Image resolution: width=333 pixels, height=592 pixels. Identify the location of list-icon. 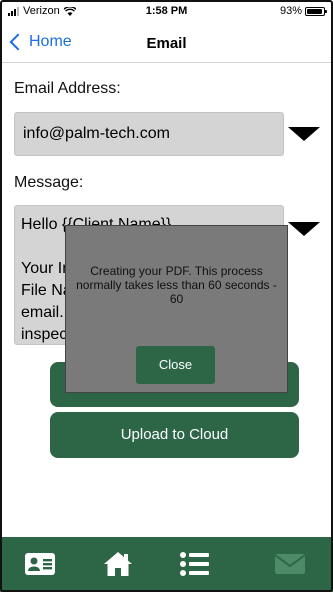
(194, 564).